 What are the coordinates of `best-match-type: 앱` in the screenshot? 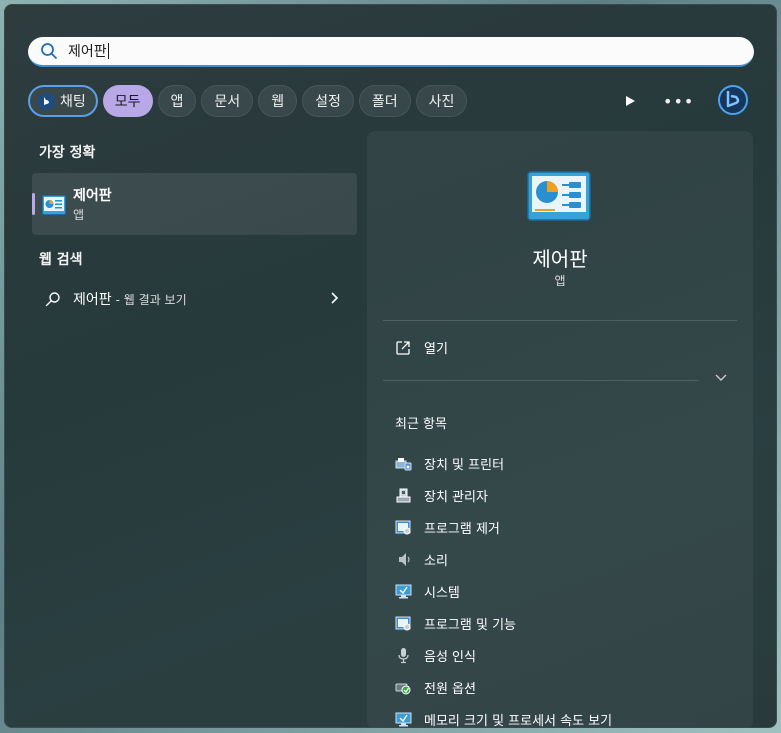 It's located at (79, 215).